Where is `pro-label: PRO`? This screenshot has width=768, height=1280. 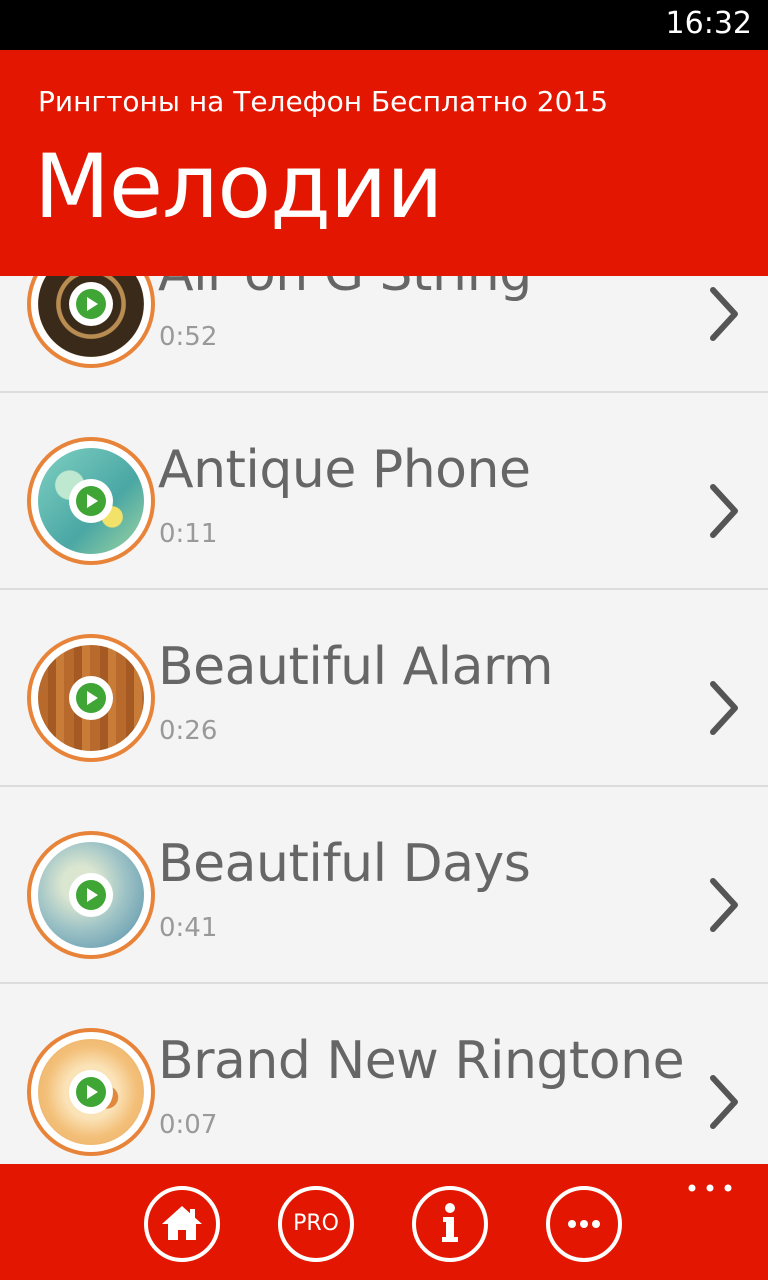
pro-label: PRO is located at coordinates (316, 1223).